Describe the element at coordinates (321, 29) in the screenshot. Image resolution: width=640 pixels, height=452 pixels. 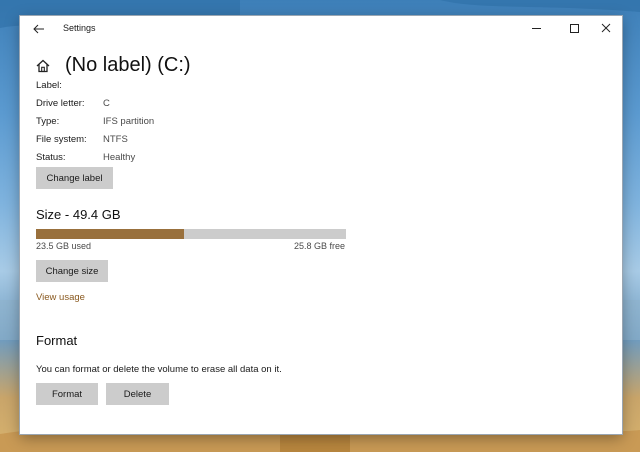
I see `title-bar: Settings` at that location.